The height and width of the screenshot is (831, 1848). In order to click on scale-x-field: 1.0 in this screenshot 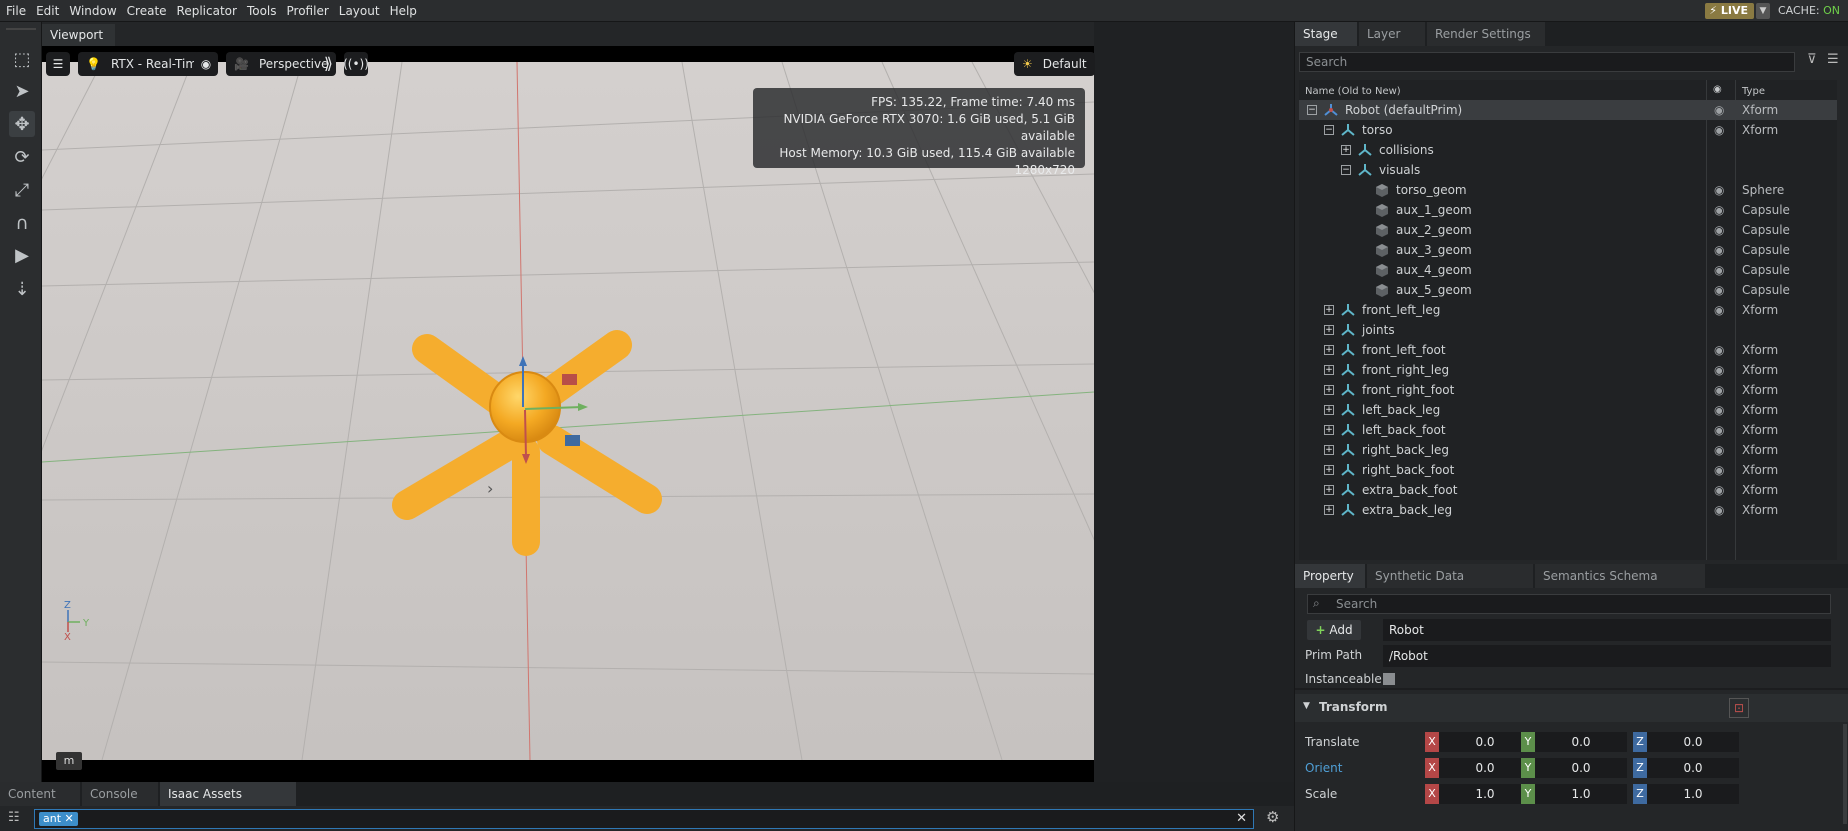, I will do `click(1485, 794)`.